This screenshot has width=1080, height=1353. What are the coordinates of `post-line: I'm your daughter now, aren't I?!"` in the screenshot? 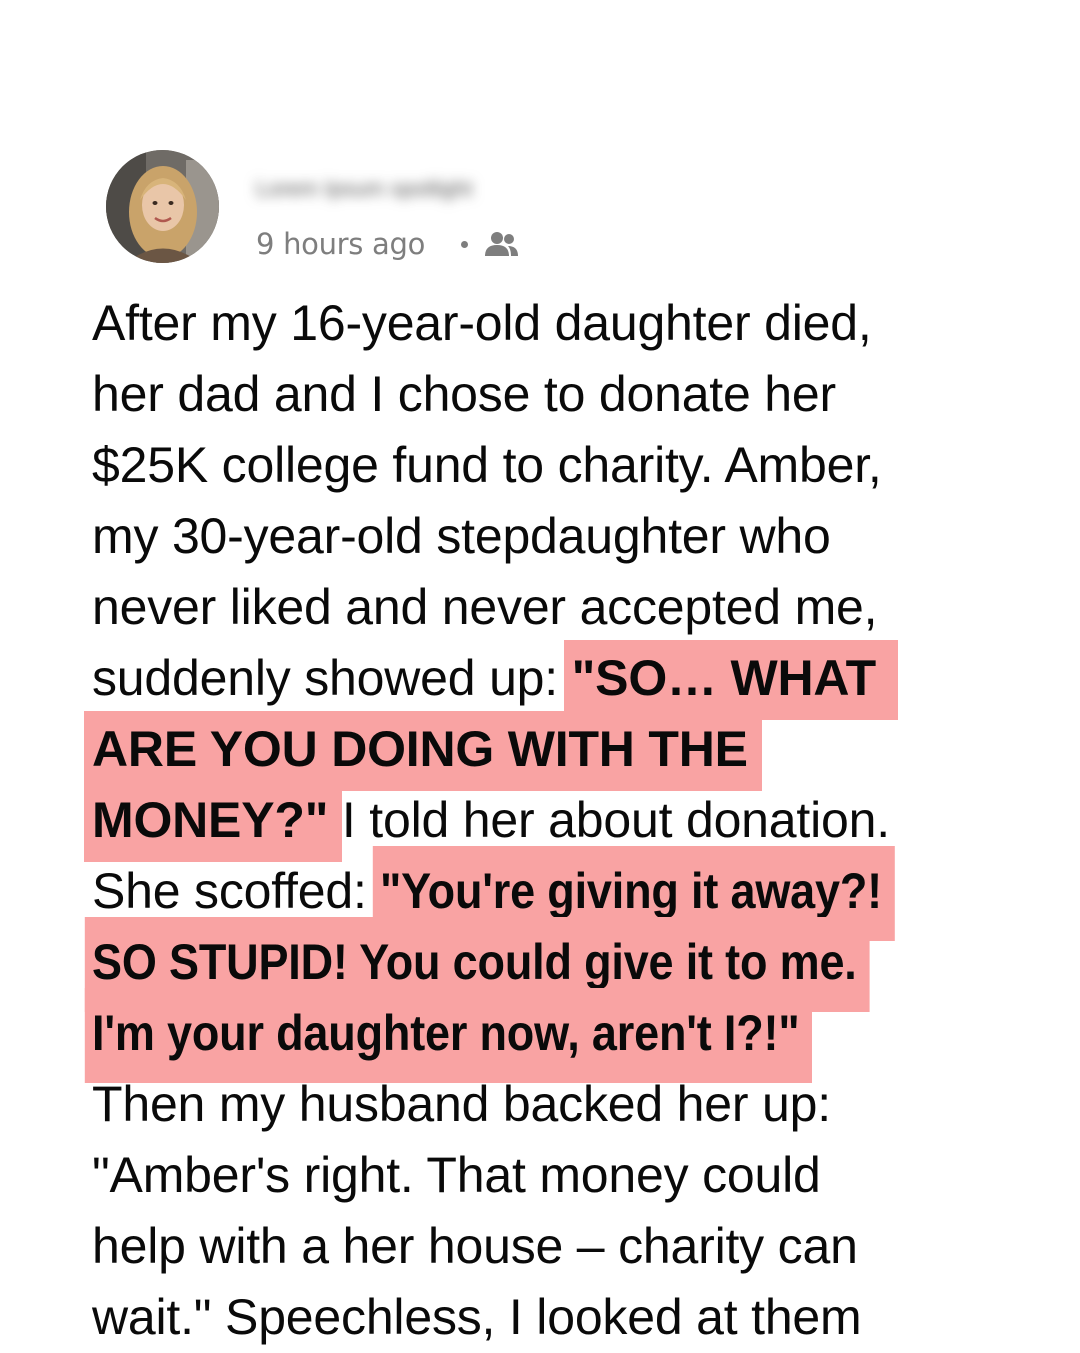 It's located at (548, 1035).